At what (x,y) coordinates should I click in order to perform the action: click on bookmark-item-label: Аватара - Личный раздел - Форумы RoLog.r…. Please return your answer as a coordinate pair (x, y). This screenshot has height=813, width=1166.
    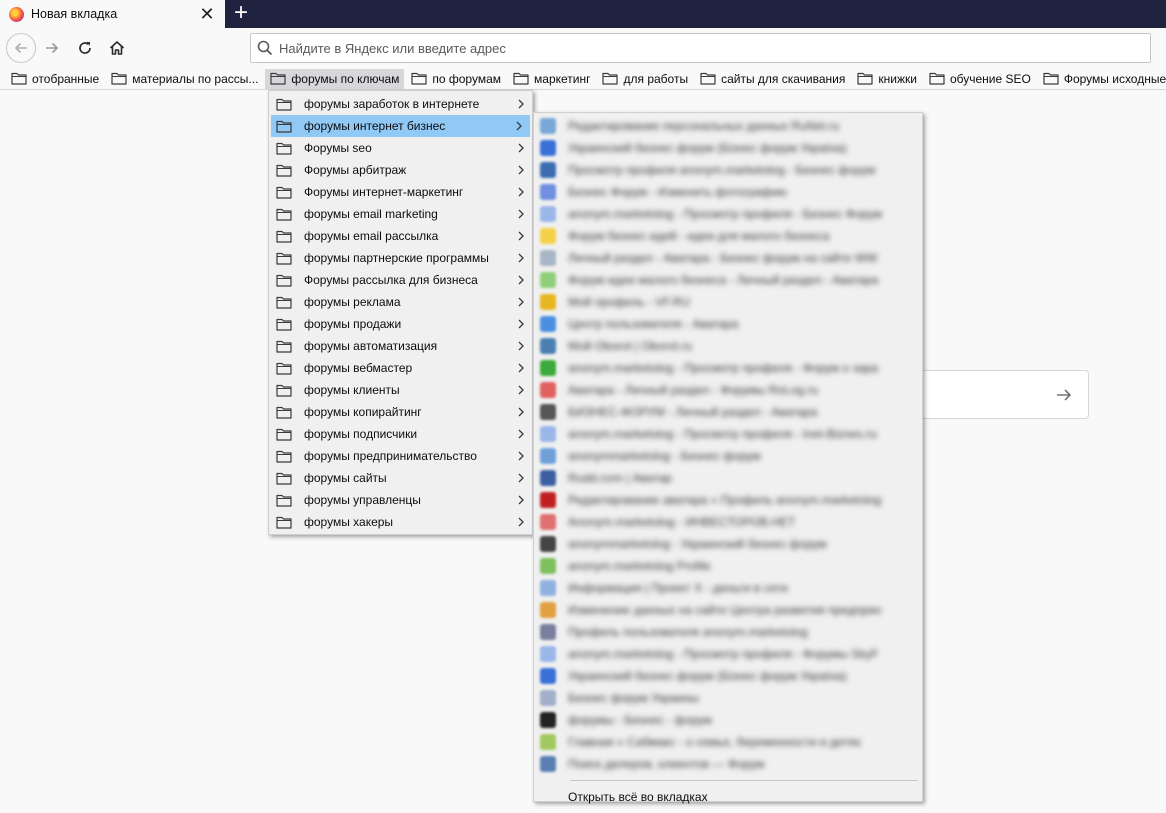
    Looking at the image, I should click on (693, 390).